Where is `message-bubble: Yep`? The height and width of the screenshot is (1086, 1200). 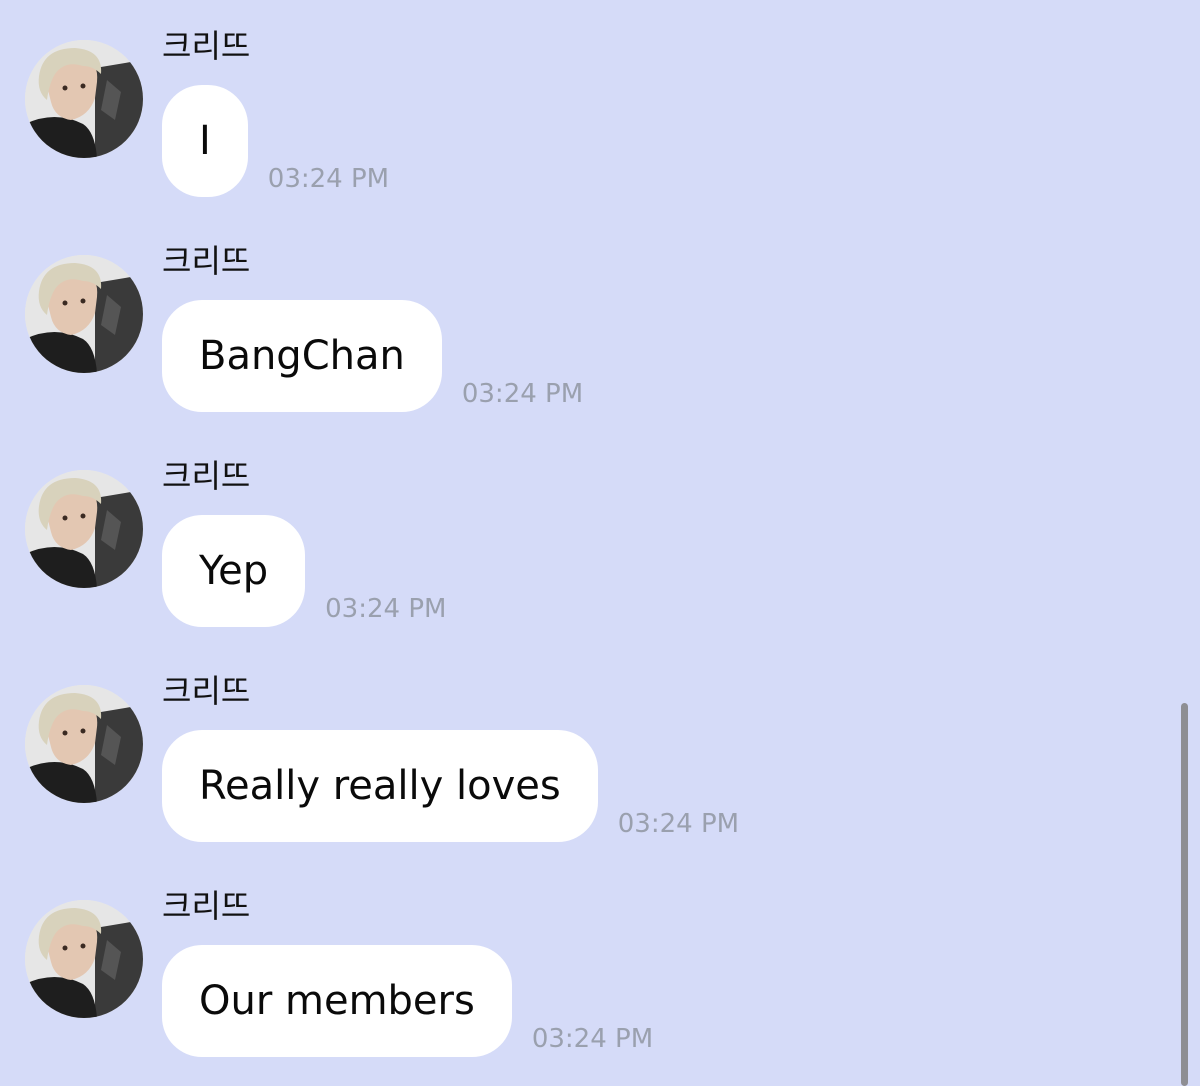
message-bubble: Yep is located at coordinates (234, 571).